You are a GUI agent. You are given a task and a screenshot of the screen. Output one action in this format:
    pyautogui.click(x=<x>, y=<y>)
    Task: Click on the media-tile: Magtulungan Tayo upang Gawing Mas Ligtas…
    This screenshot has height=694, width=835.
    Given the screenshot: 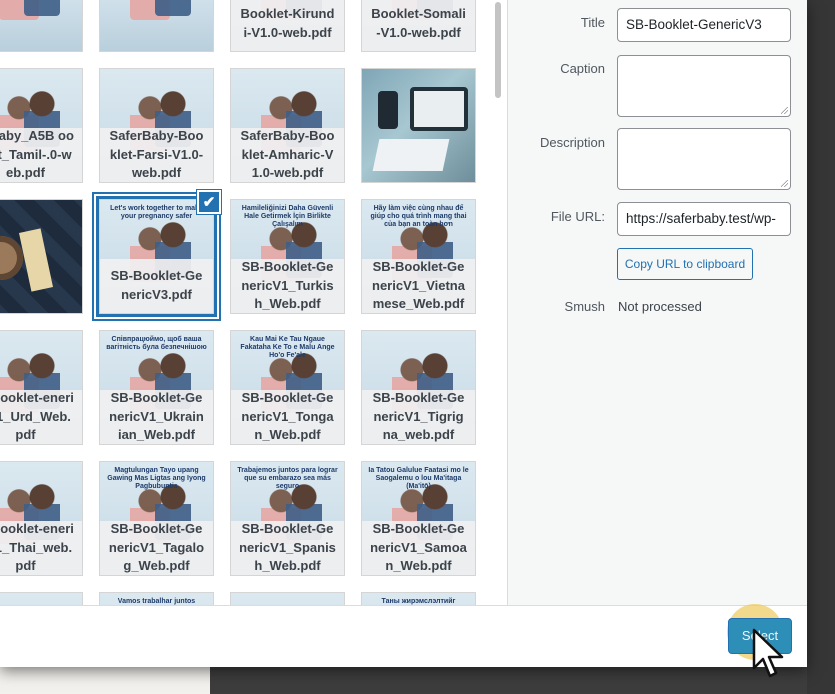 What is the action you would take?
    pyautogui.click(x=156, y=518)
    